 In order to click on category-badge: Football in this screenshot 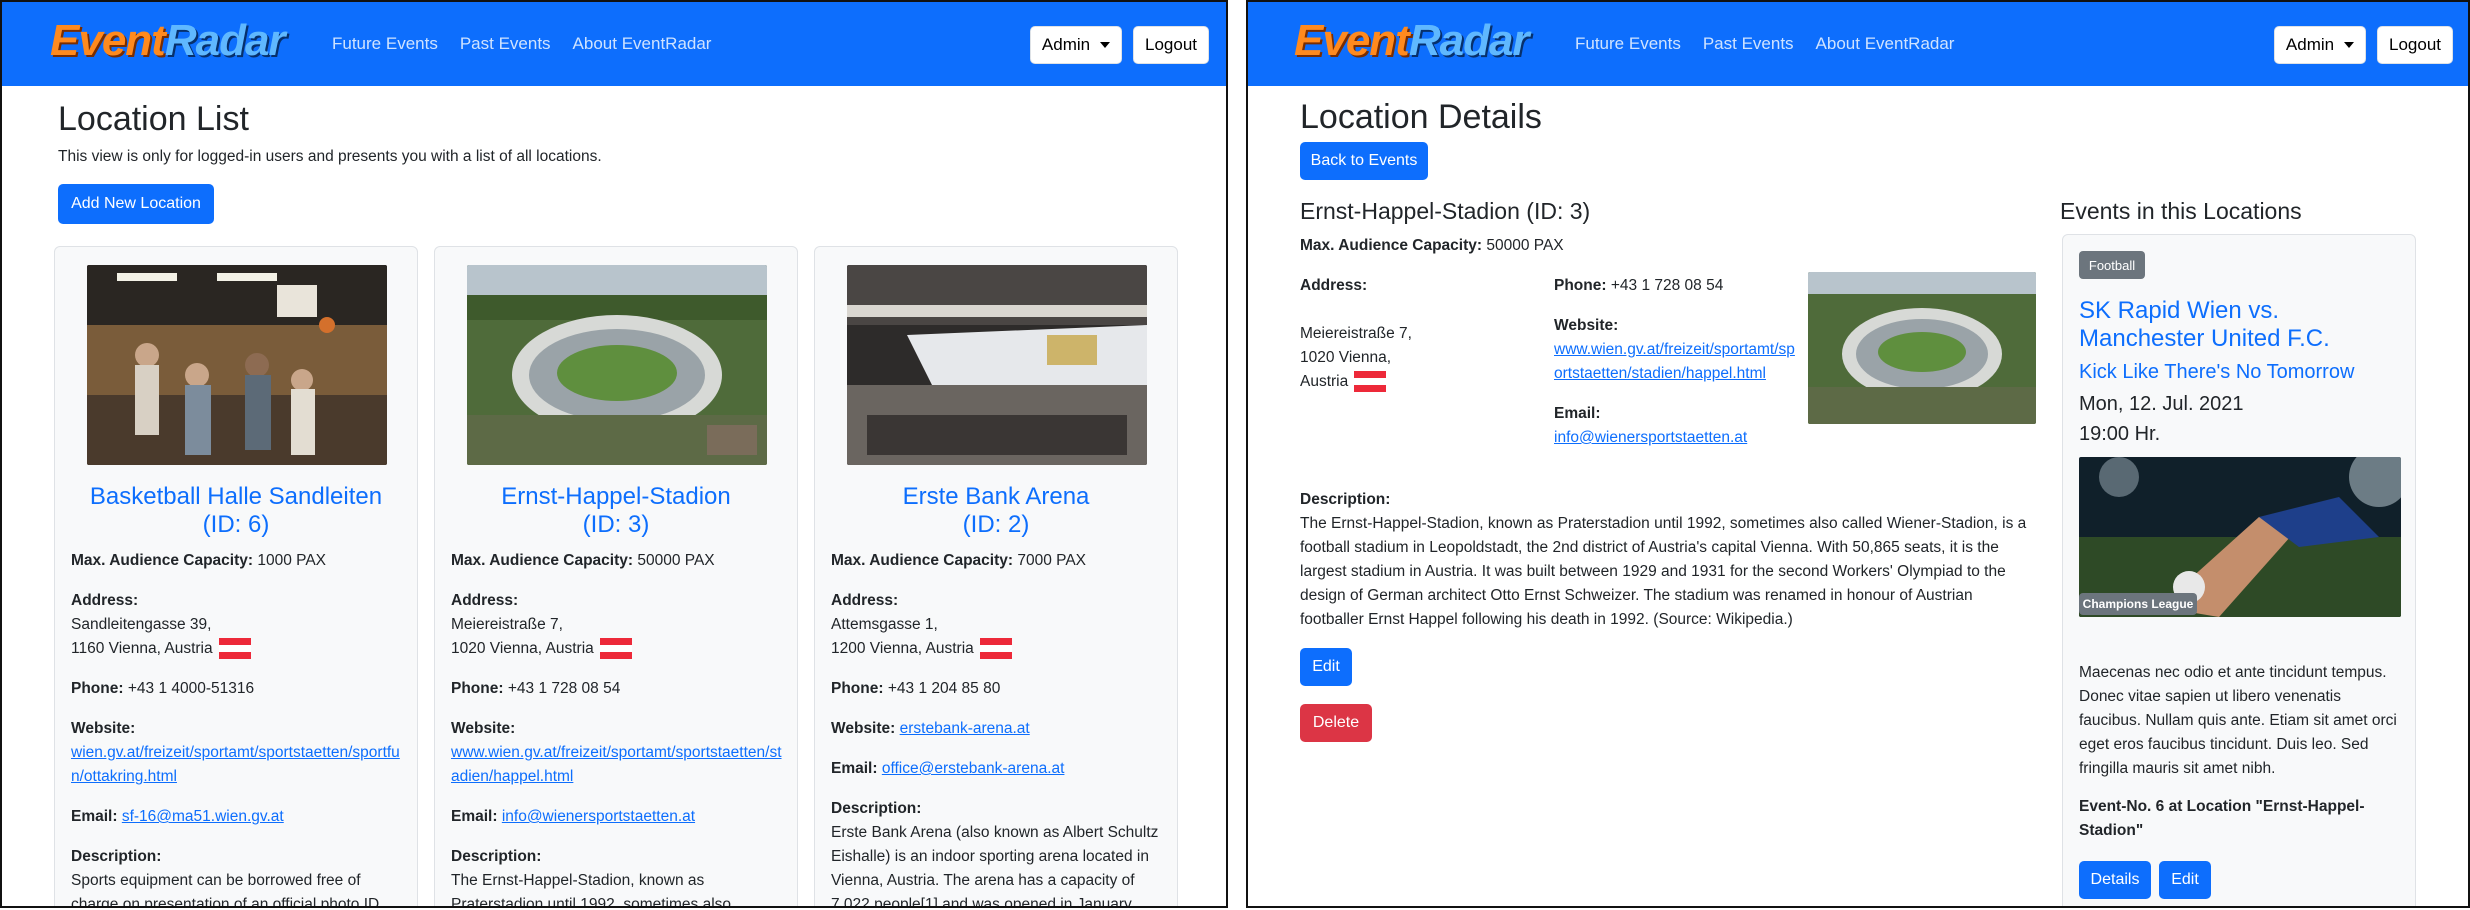, I will do `click(2112, 265)`.